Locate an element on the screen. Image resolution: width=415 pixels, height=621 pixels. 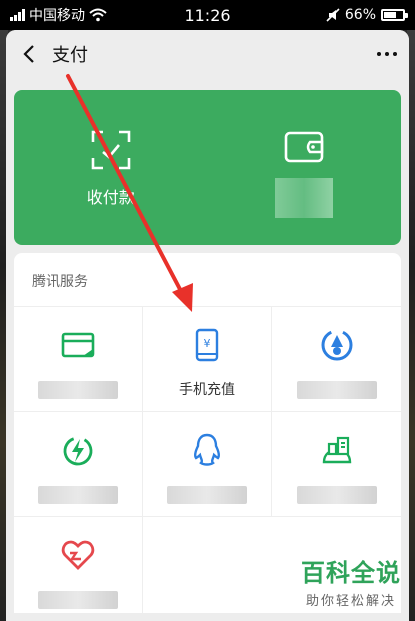
service-phone-topup: ¥ 手机充值 is located at coordinates (207, 359).